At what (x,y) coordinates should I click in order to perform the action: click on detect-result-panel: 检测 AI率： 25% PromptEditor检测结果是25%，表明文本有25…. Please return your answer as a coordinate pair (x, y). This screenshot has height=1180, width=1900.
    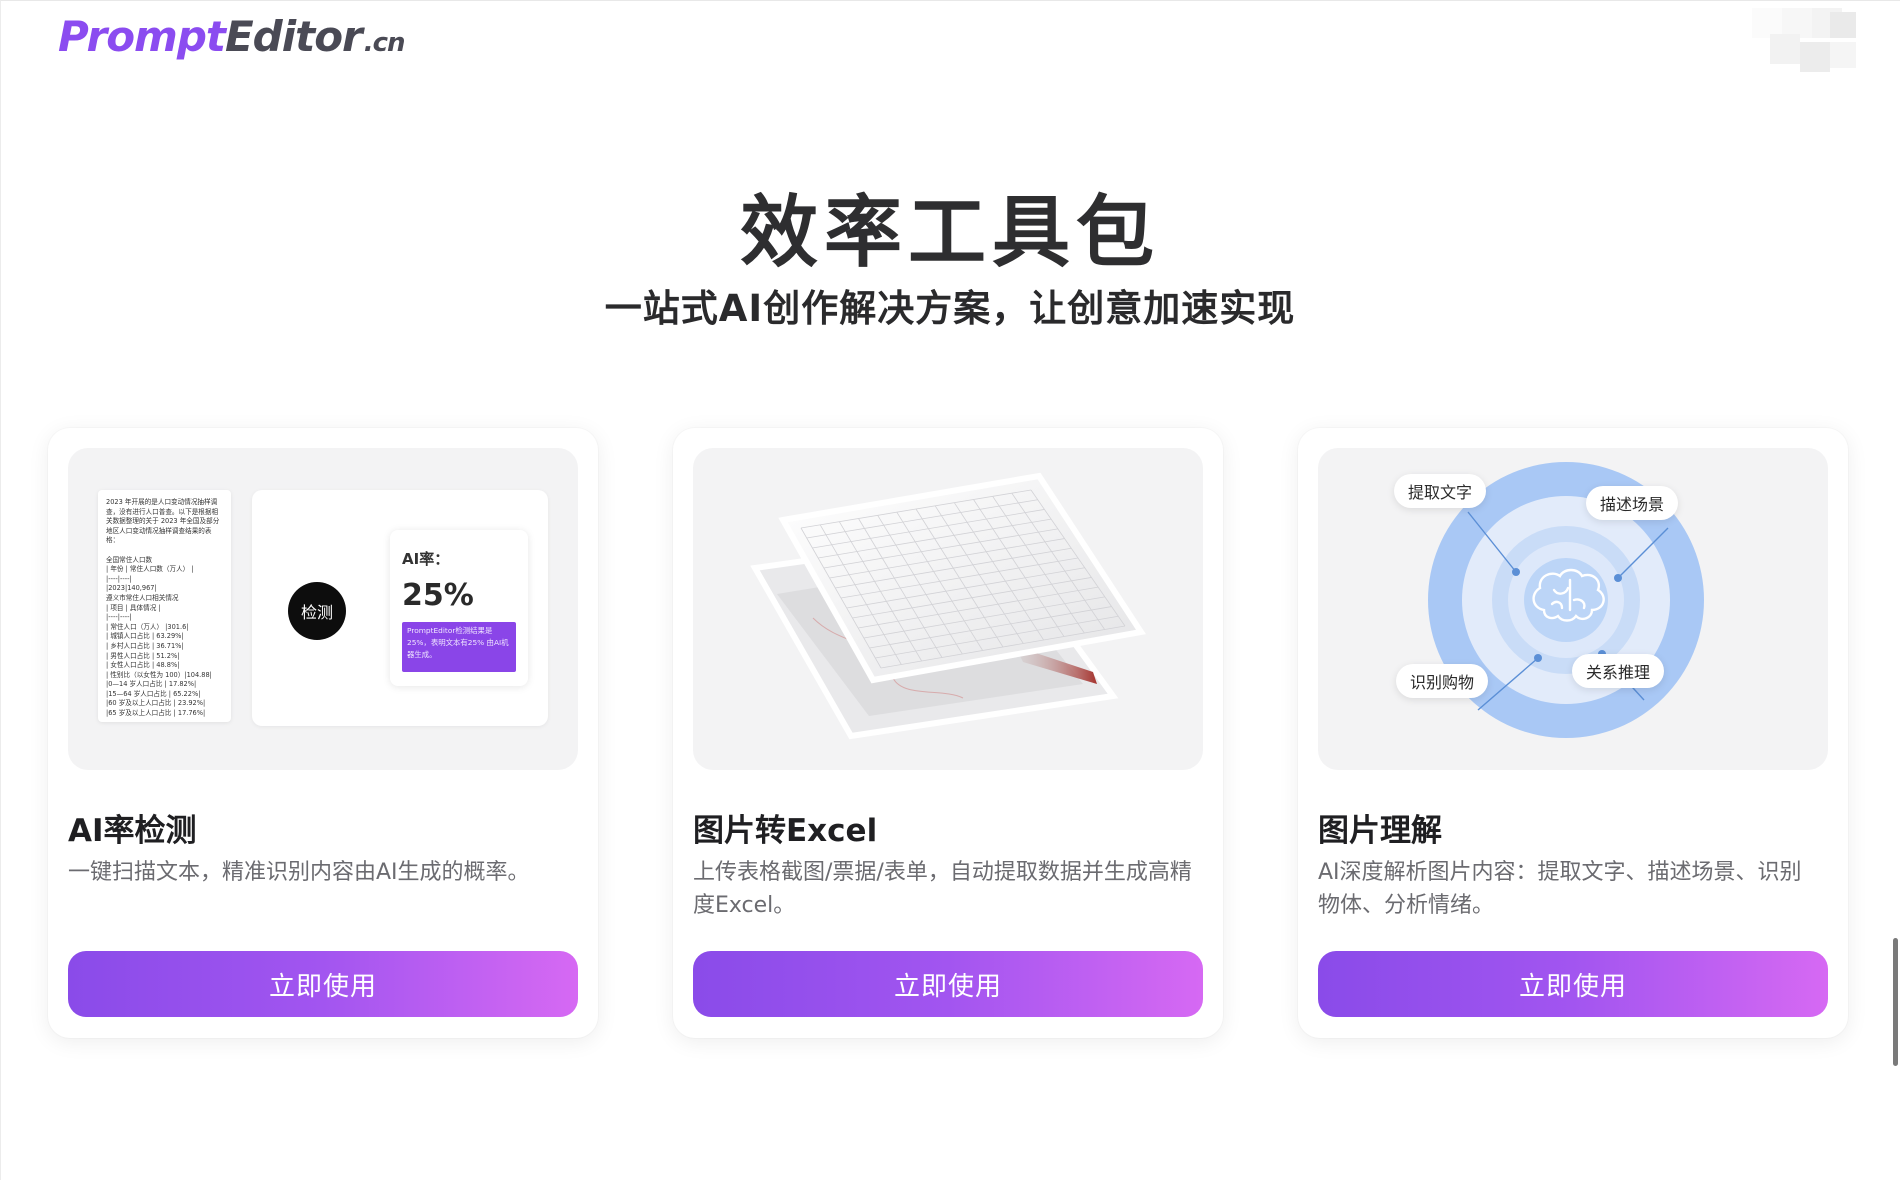
    Looking at the image, I should click on (400, 608).